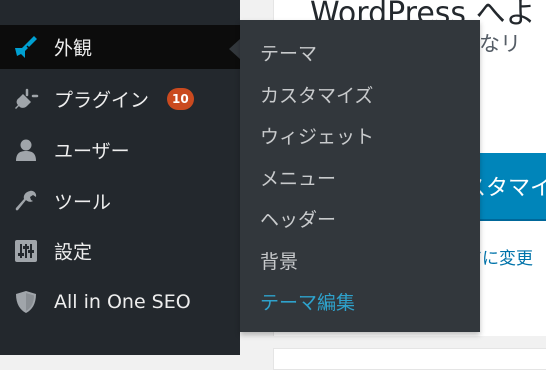 This screenshot has height=370, width=546. I want to click on secondary-panel, so click(409, 359).